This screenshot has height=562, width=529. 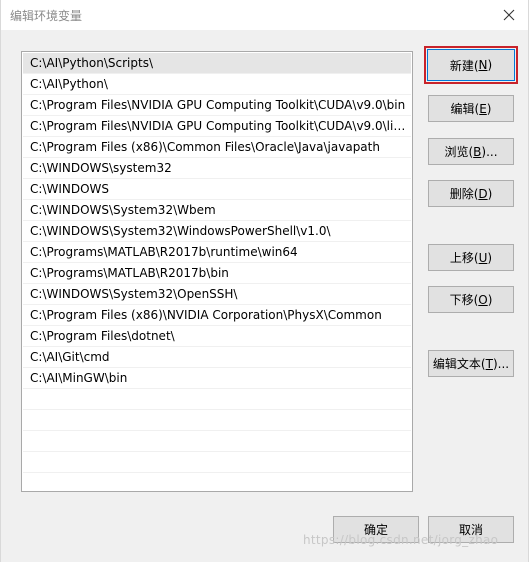 What do you see at coordinates (264, 15) in the screenshot?
I see `title-bar: 编辑环境变量` at bounding box center [264, 15].